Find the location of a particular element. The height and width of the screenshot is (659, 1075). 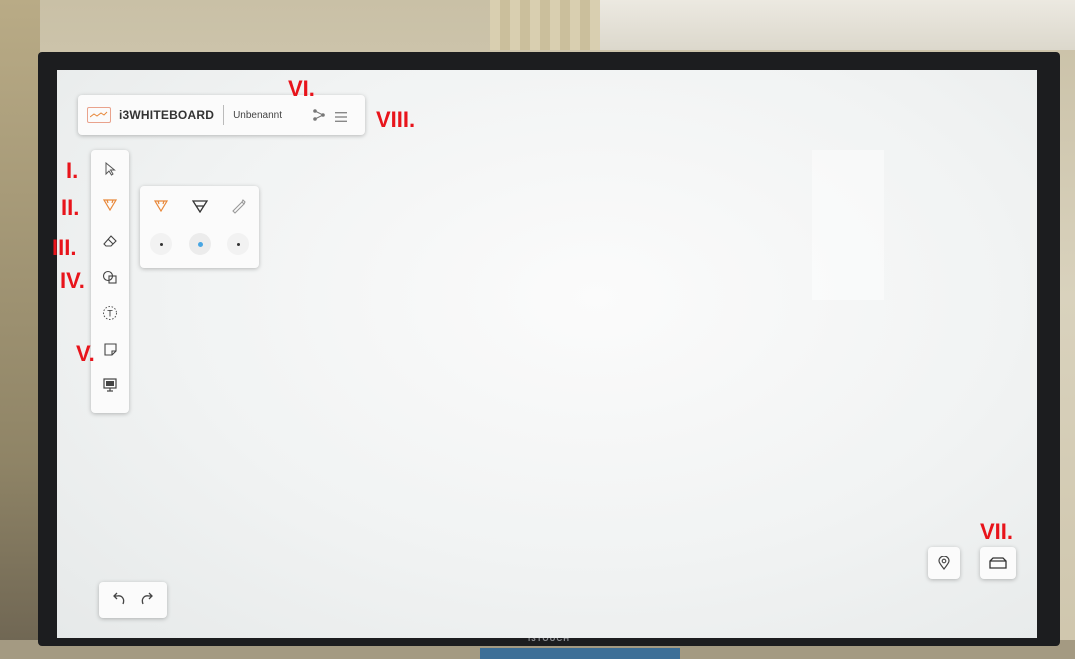

sticky-note-icon is located at coordinates (110, 349).